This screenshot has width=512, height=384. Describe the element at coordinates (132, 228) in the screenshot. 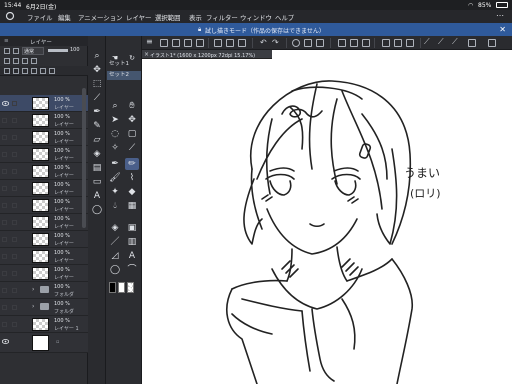

I see `figure-tool-icon: ▣` at that location.